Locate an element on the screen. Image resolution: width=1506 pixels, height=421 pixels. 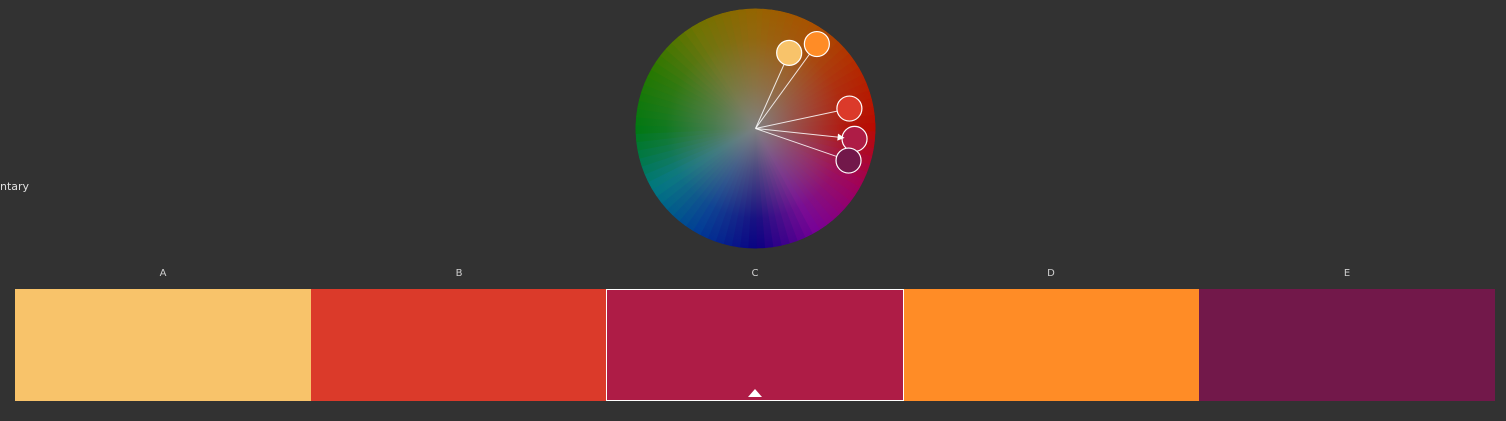
swatch-c is located at coordinates (755, 345).